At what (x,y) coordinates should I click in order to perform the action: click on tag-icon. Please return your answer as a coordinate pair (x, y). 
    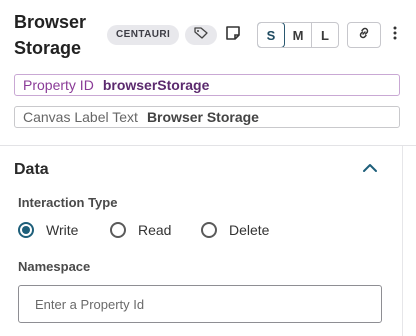
    Looking at the image, I should click on (201, 35).